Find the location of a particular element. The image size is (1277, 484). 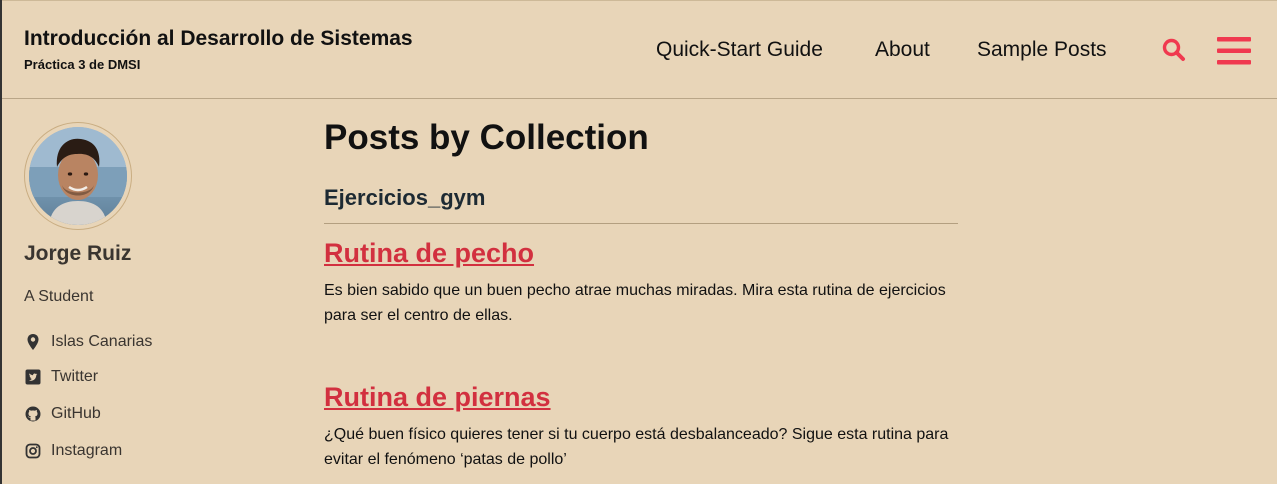

avatar-photo is located at coordinates (78, 176).